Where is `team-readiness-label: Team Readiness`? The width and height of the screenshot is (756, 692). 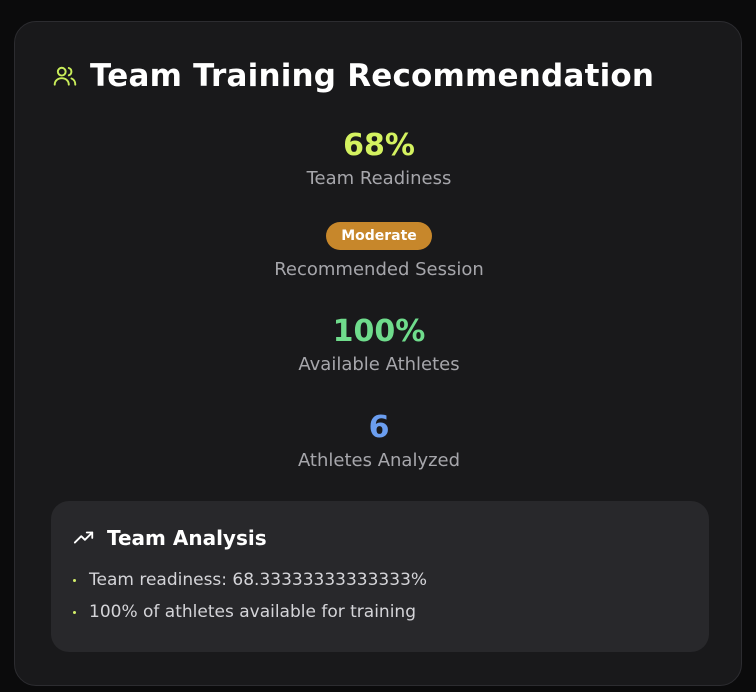
team-readiness-label: Team Readiness is located at coordinates (379, 178).